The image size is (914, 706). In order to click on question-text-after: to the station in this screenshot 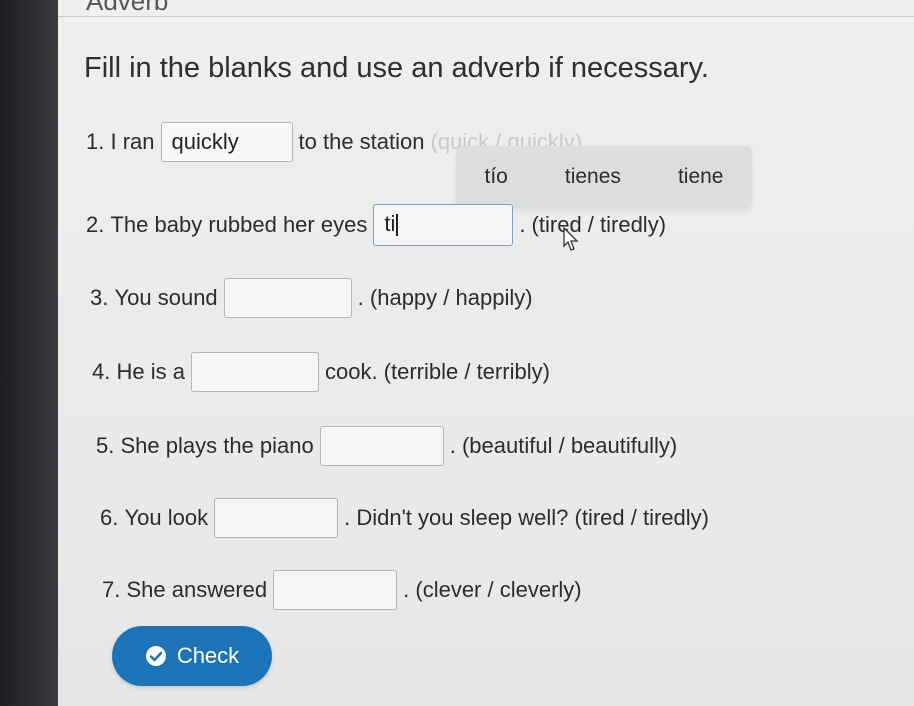, I will do `click(361, 141)`.